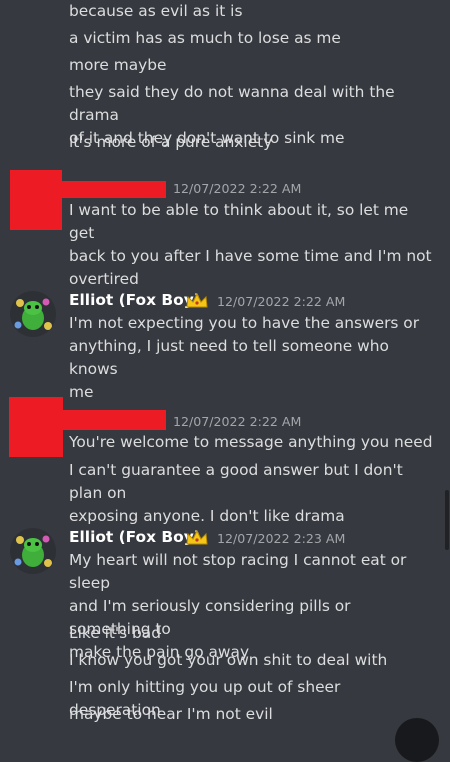  Describe the element at coordinates (171, 714) in the screenshot. I see `message-line: maybe to hear I'm not evil` at that location.